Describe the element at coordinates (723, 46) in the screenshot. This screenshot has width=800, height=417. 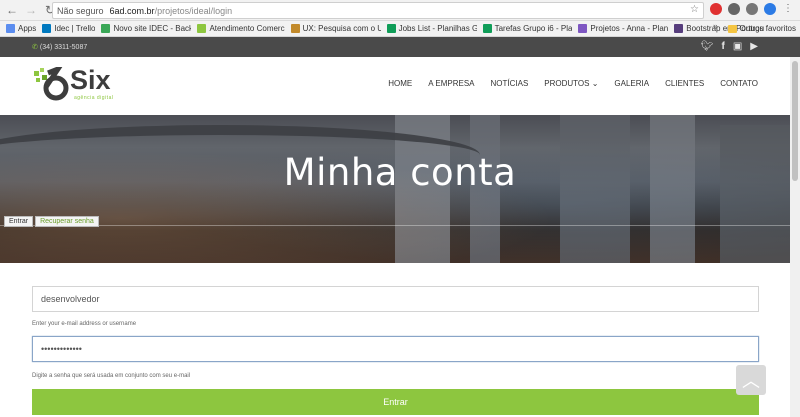
I see `facebook-icon: f` at that location.